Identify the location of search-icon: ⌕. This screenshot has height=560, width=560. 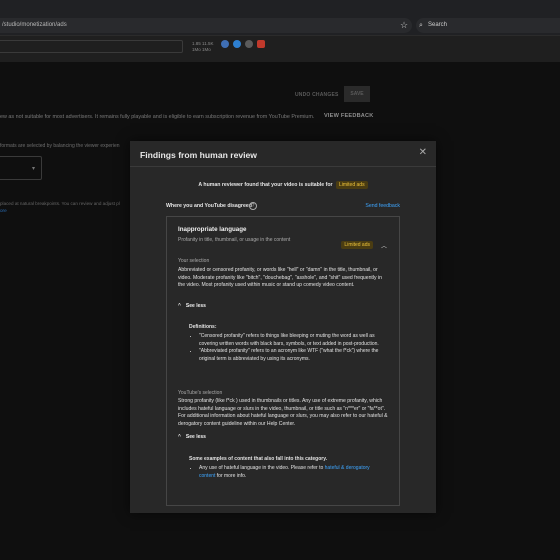
(421, 25).